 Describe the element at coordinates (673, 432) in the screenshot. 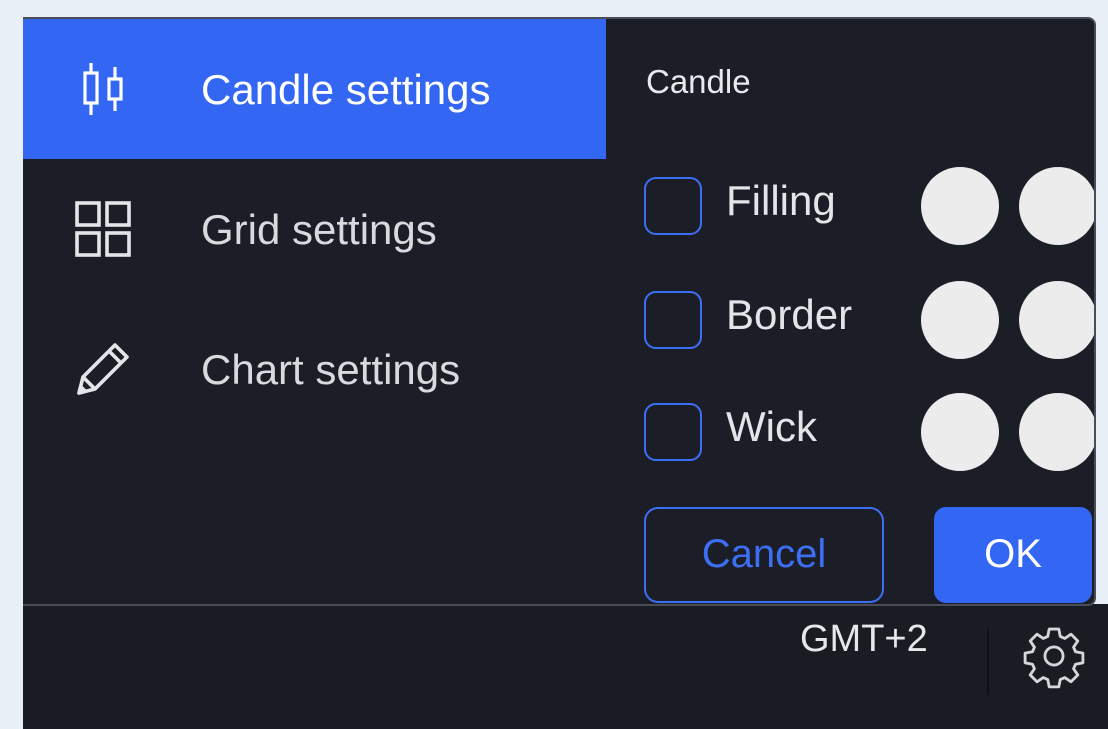

I see `wick-checkbox` at that location.